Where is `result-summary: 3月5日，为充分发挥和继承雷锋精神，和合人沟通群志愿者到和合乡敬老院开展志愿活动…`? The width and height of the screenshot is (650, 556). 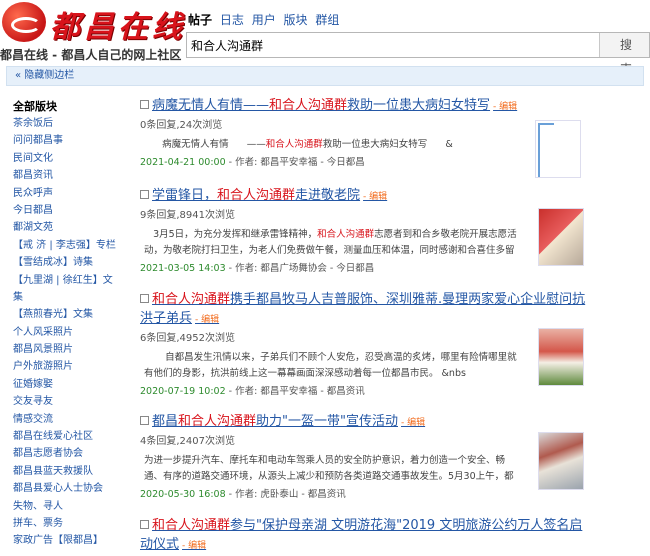 result-summary: 3月5日，为充分发挥和继承雷锋精神，和合人沟通群志愿者到和合乡敬老院开展志愿活动… is located at coordinates (330, 242).